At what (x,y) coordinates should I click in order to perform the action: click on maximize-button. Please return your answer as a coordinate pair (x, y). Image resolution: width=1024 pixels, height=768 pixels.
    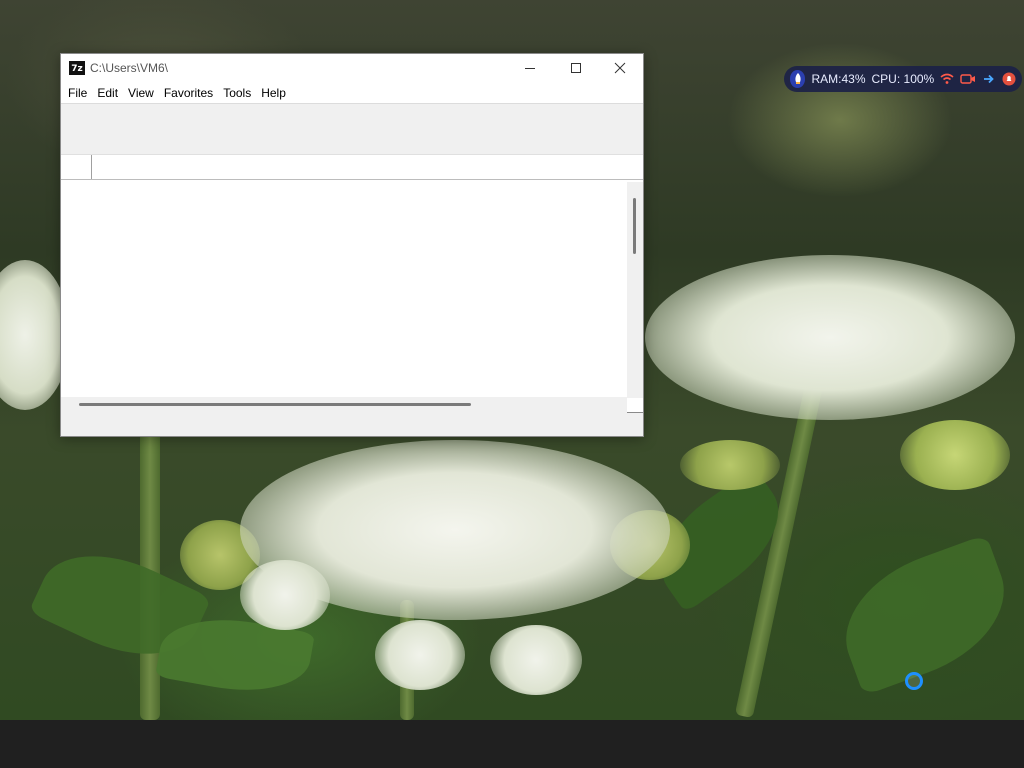
    Looking at the image, I should click on (576, 68).